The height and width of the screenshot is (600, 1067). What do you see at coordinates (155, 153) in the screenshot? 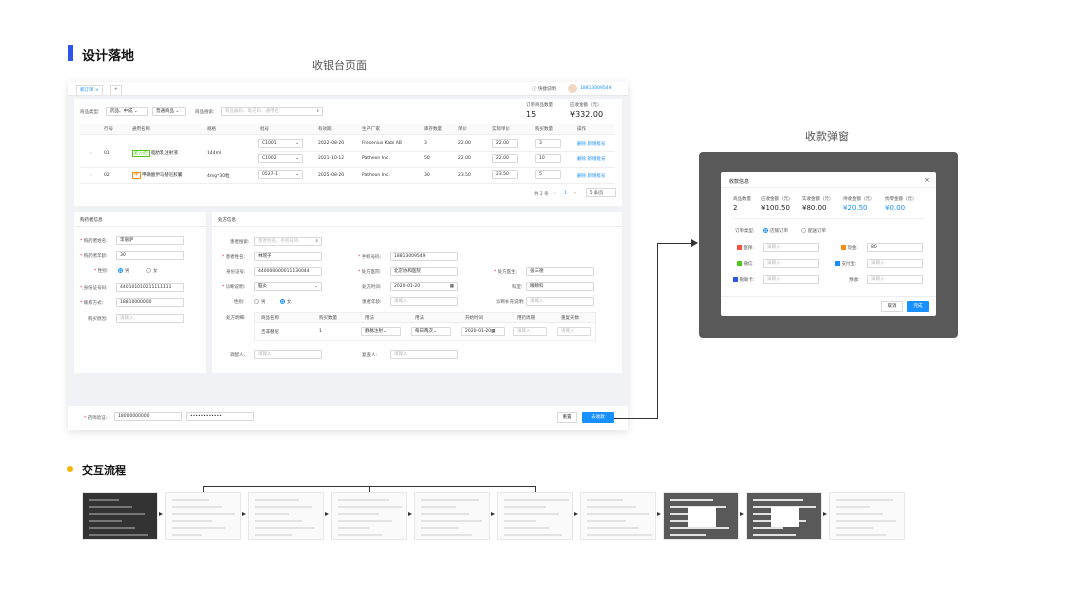
I see `table-row-name: 处方药 脂肪乳注射液` at bounding box center [155, 153].